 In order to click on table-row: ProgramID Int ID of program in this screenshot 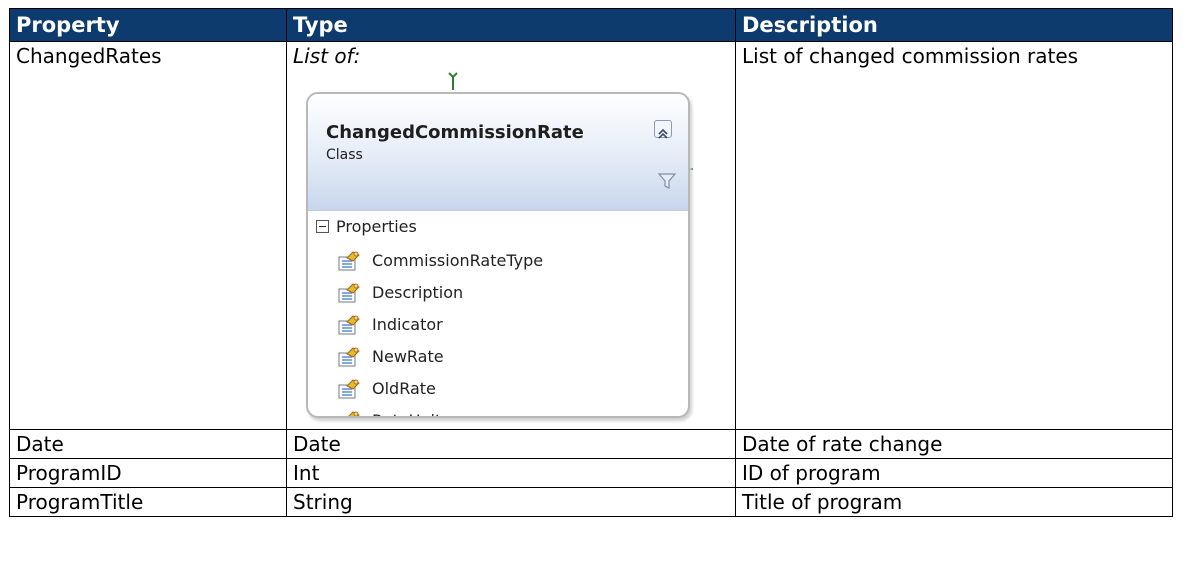, I will do `click(591, 473)`.